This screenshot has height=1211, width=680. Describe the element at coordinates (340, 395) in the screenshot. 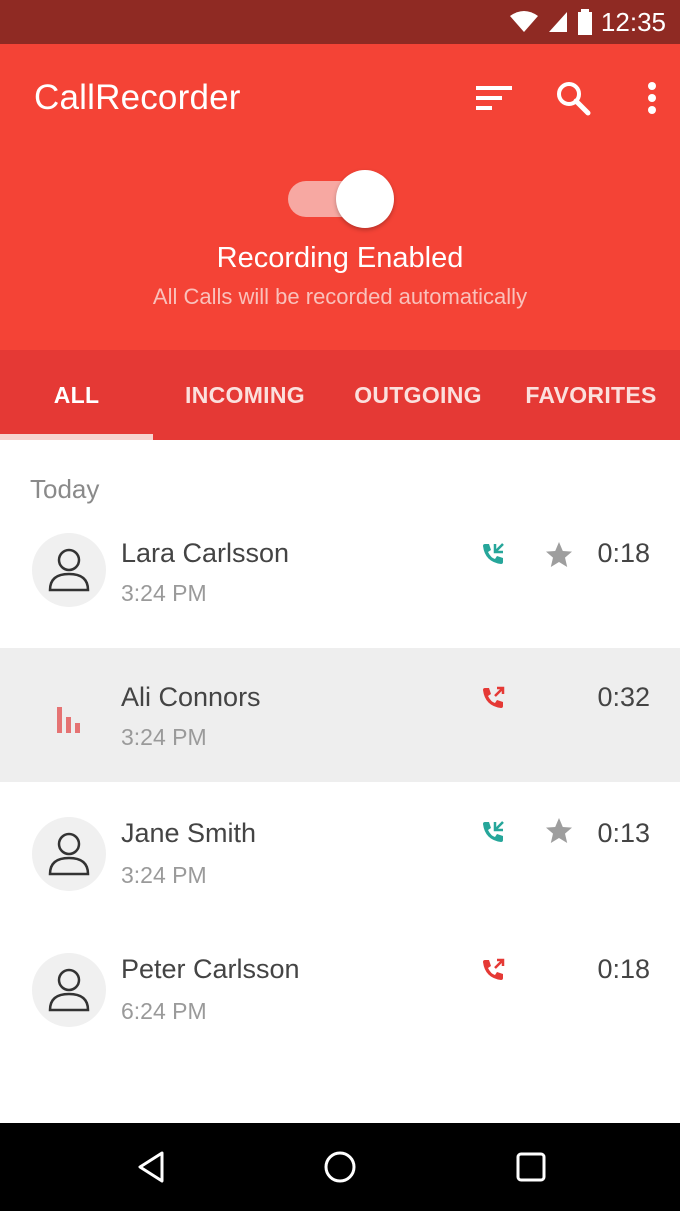

I see `tab-bar: ALL INCOMING OUTGOING FAVORITES` at that location.